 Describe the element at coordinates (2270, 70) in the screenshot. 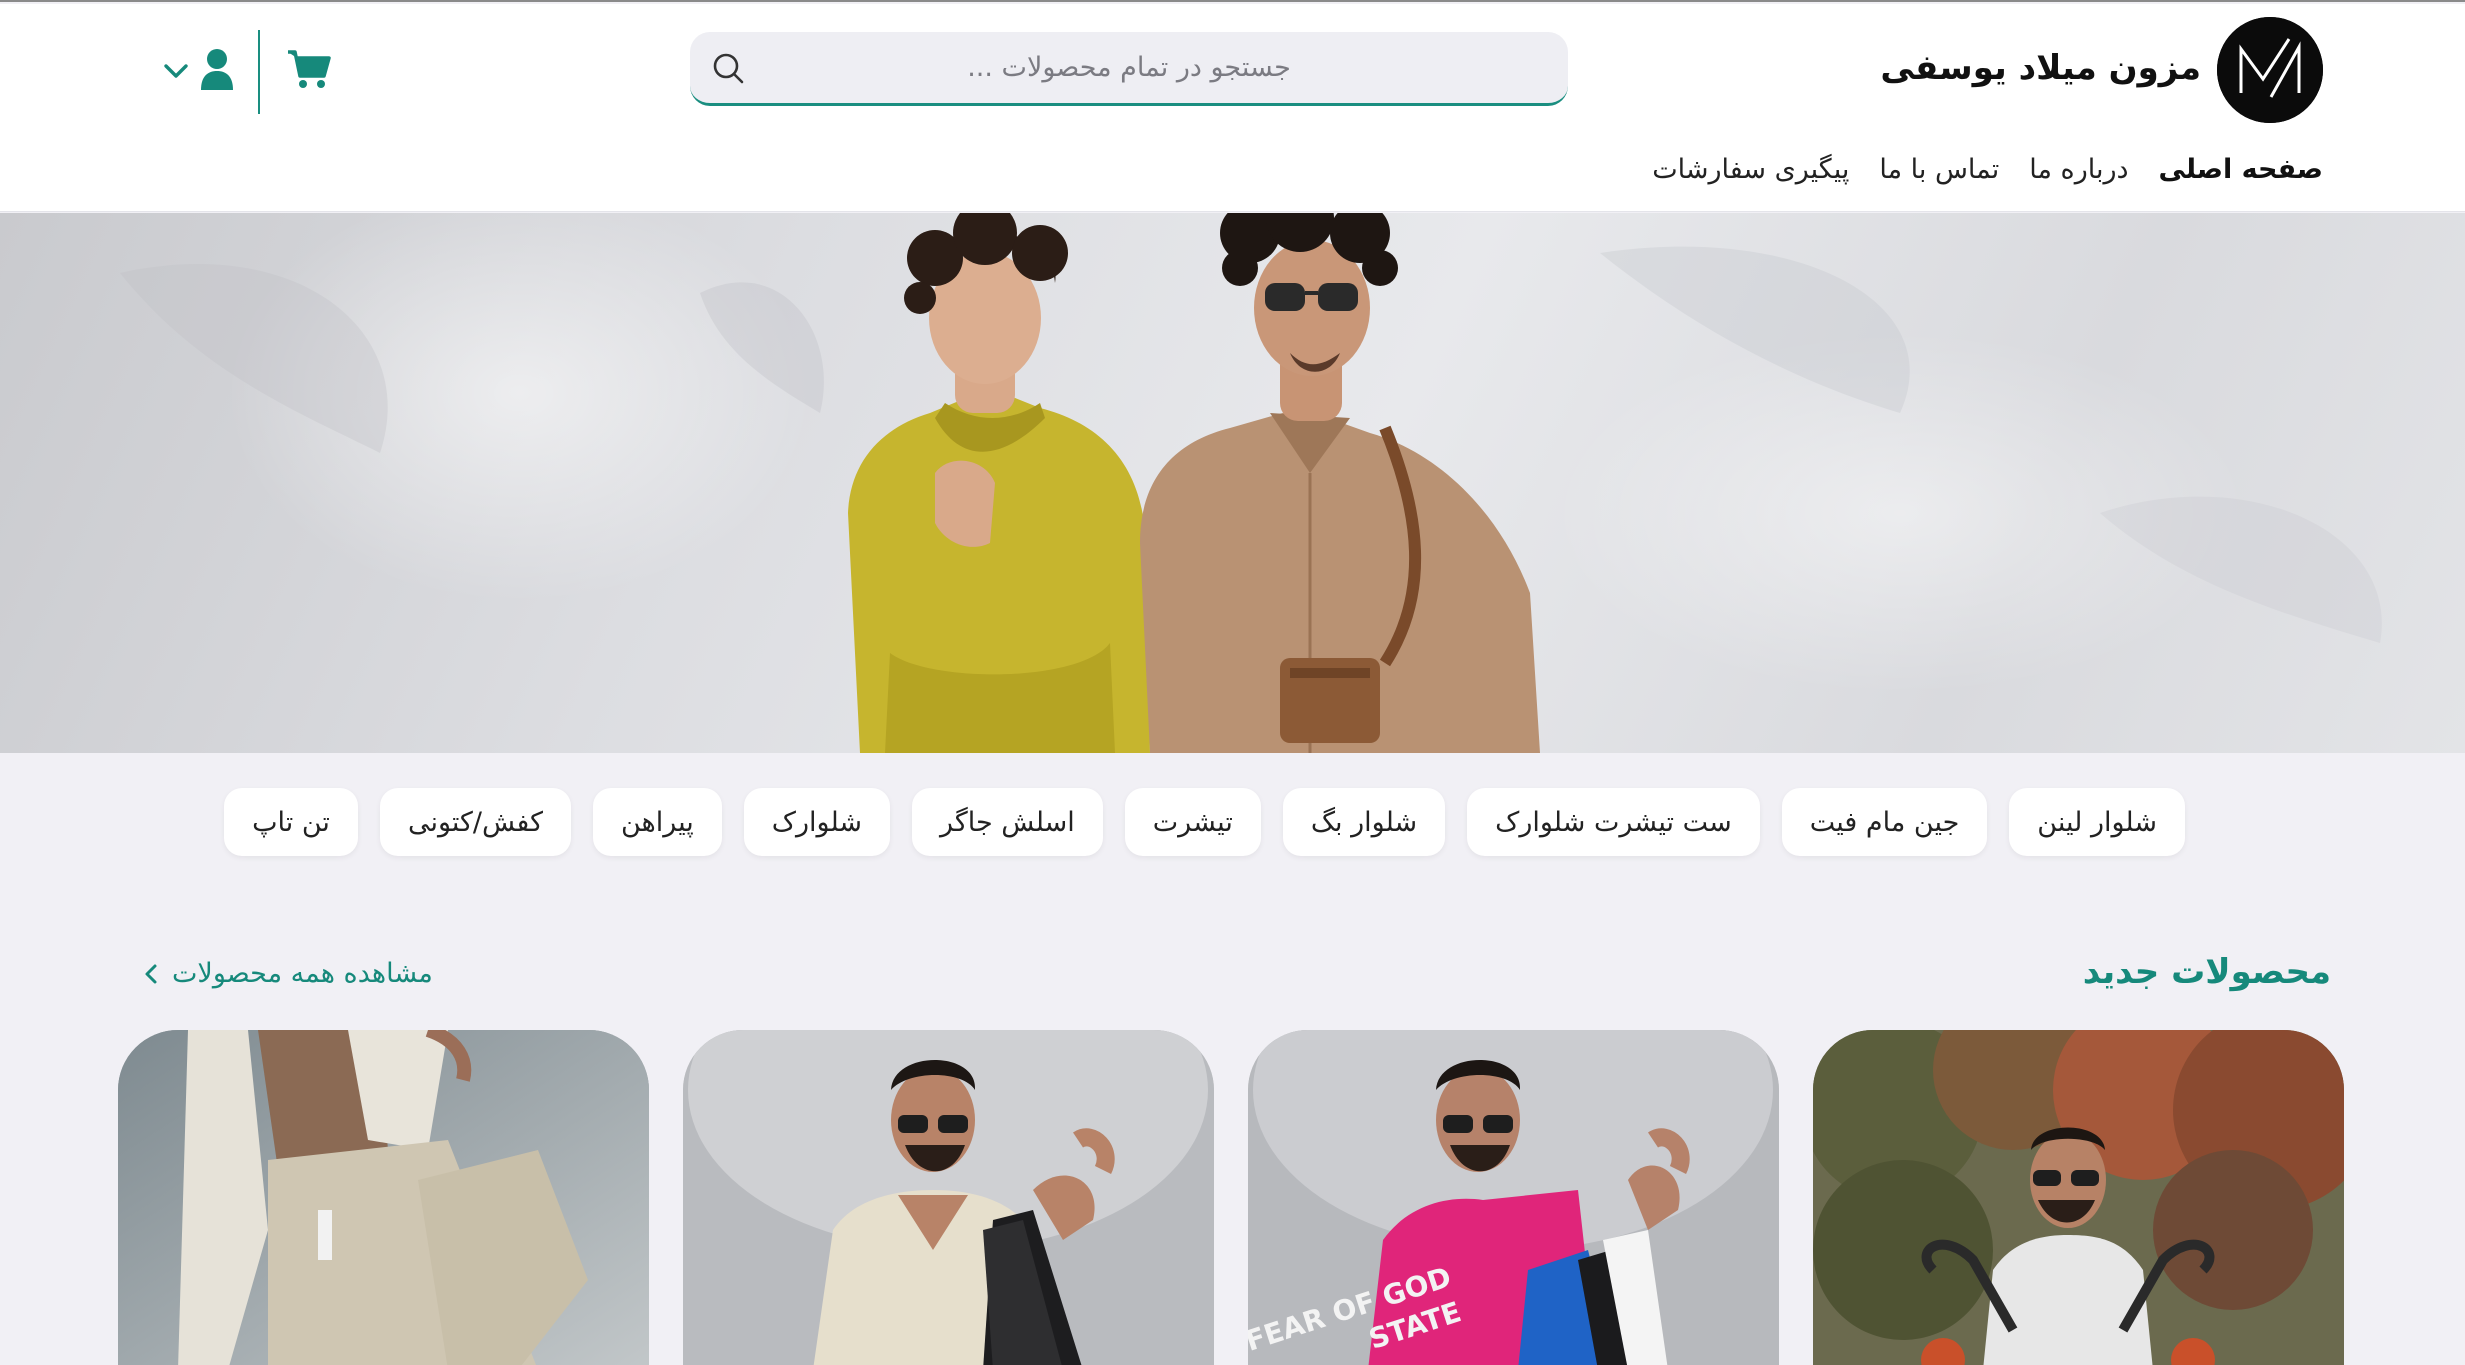

I see `brand-logo` at that location.